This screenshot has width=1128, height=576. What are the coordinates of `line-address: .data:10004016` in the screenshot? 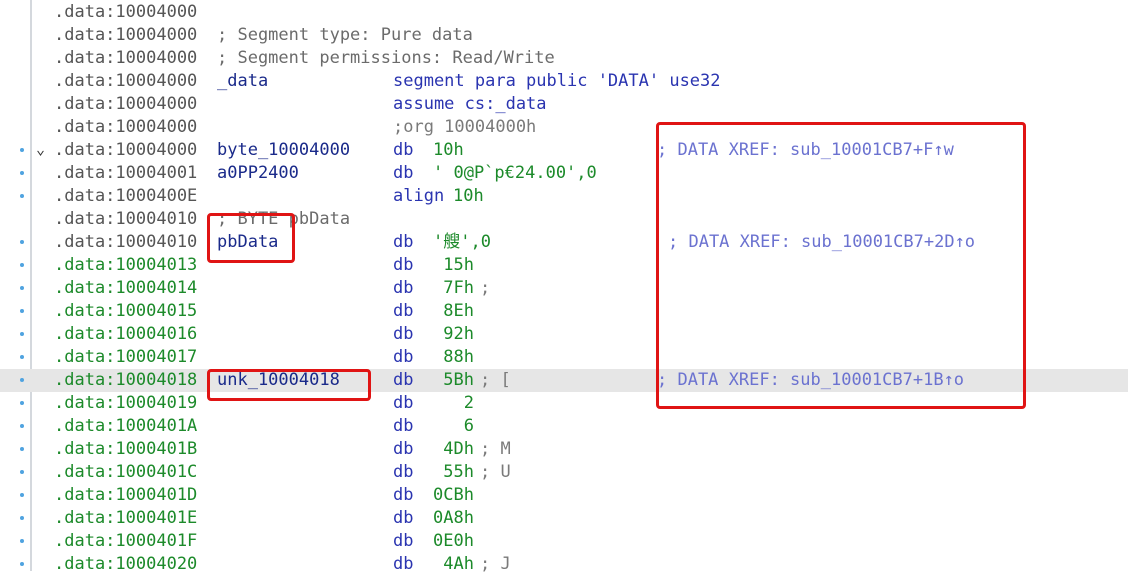 It's located at (126, 334).